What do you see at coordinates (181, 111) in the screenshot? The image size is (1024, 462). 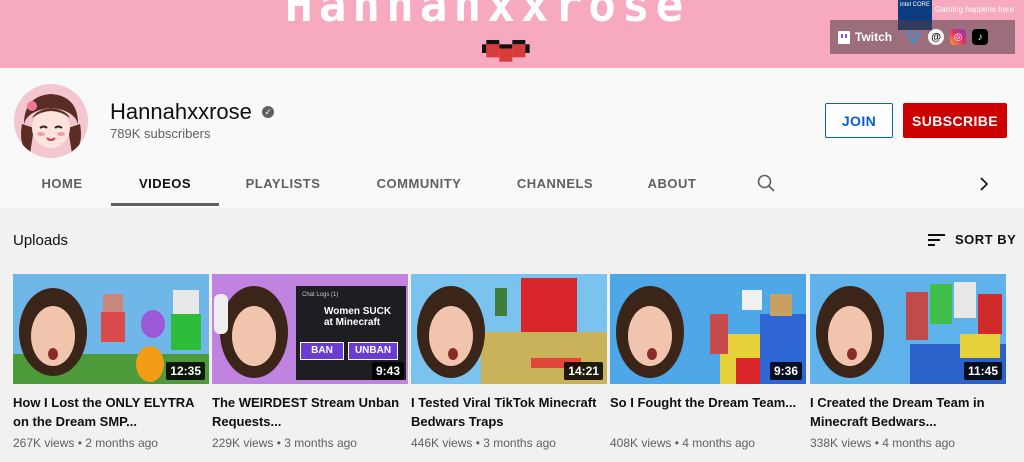 I see `channel-name: Hannahxxrose` at bounding box center [181, 111].